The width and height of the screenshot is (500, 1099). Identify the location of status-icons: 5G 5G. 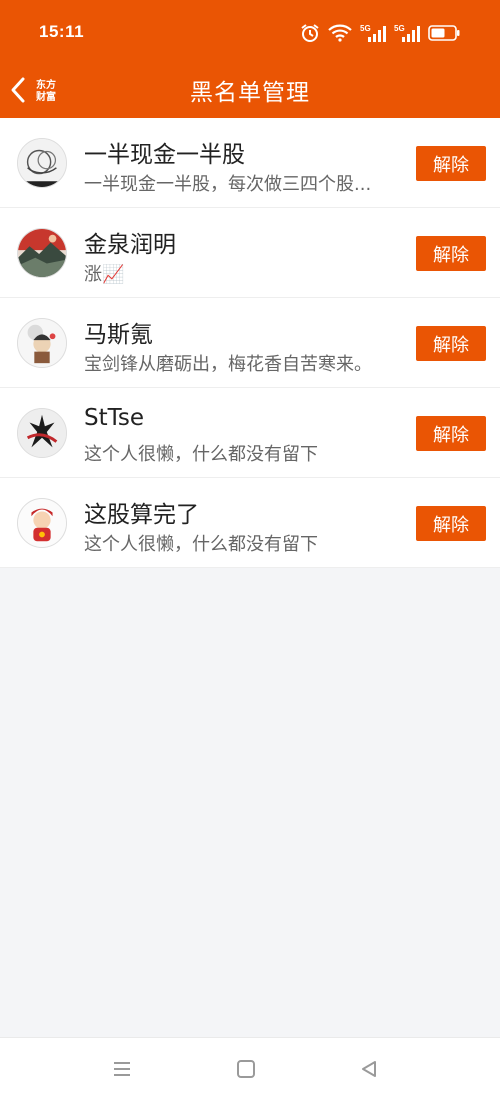
(380, 33).